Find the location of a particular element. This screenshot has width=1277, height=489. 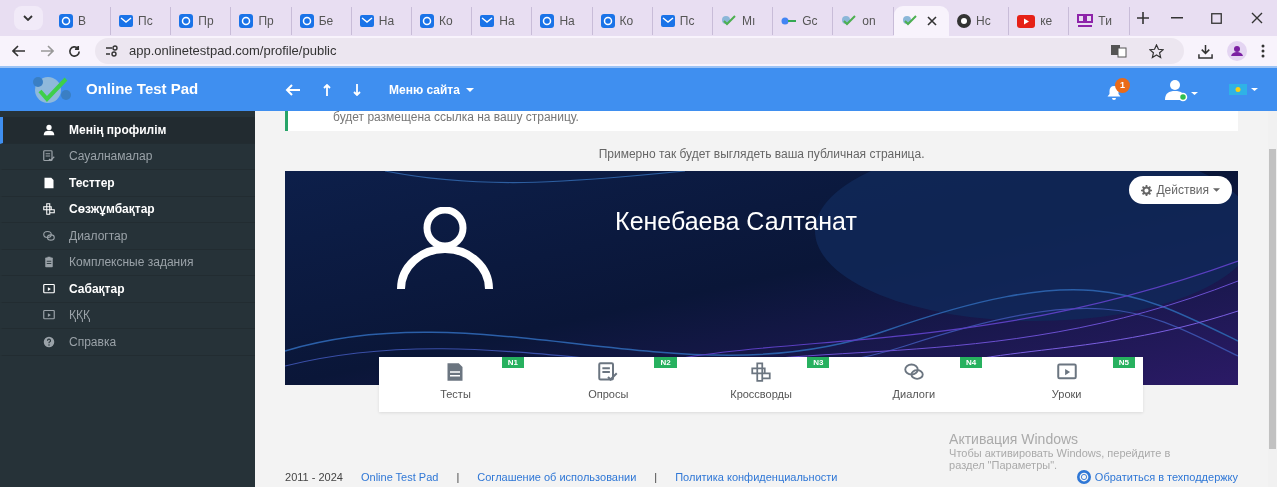

section-link: N5 Уроки is located at coordinates (1067, 384).